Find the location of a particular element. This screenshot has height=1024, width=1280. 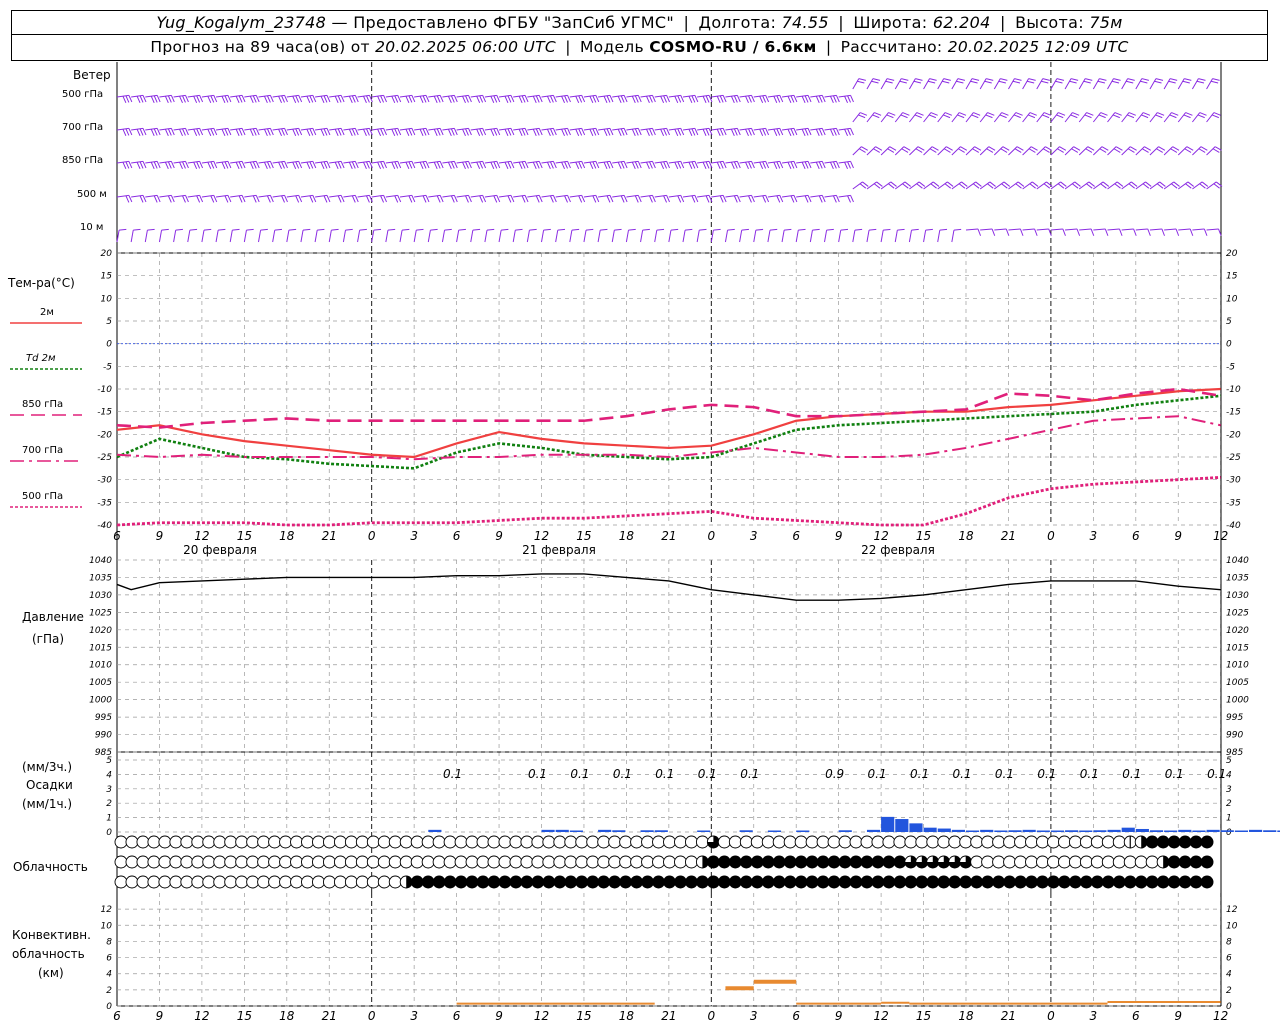

y-tick-label: 1 is located at coordinates (109, 819).